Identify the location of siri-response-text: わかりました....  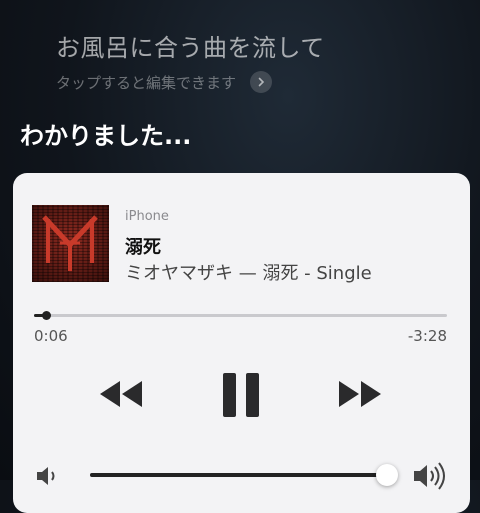
(106, 136).